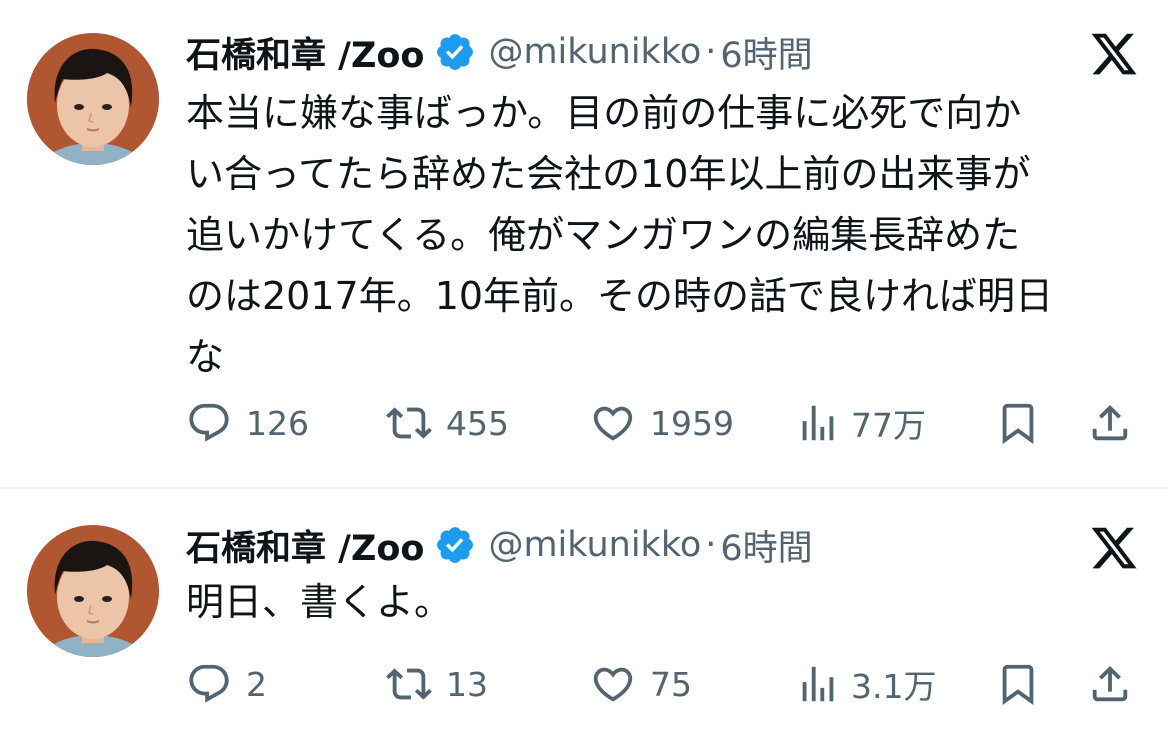 The width and height of the screenshot is (1170, 736). What do you see at coordinates (888, 425) in the screenshot?
I see `views-count: 77万` at bounding box center [888, 425].